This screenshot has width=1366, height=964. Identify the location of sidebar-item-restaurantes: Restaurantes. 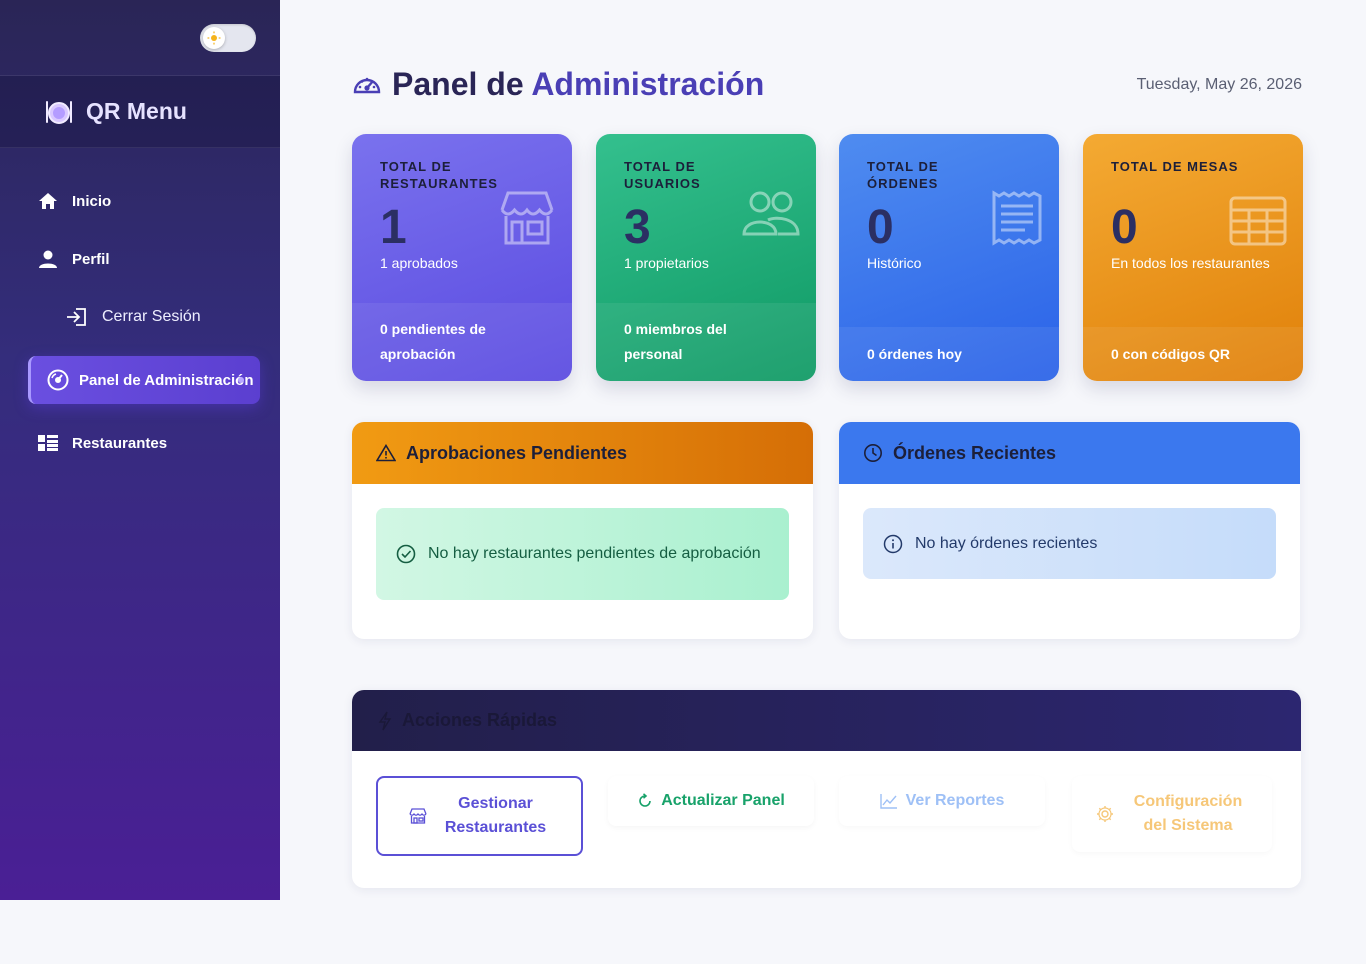
(140, 443).